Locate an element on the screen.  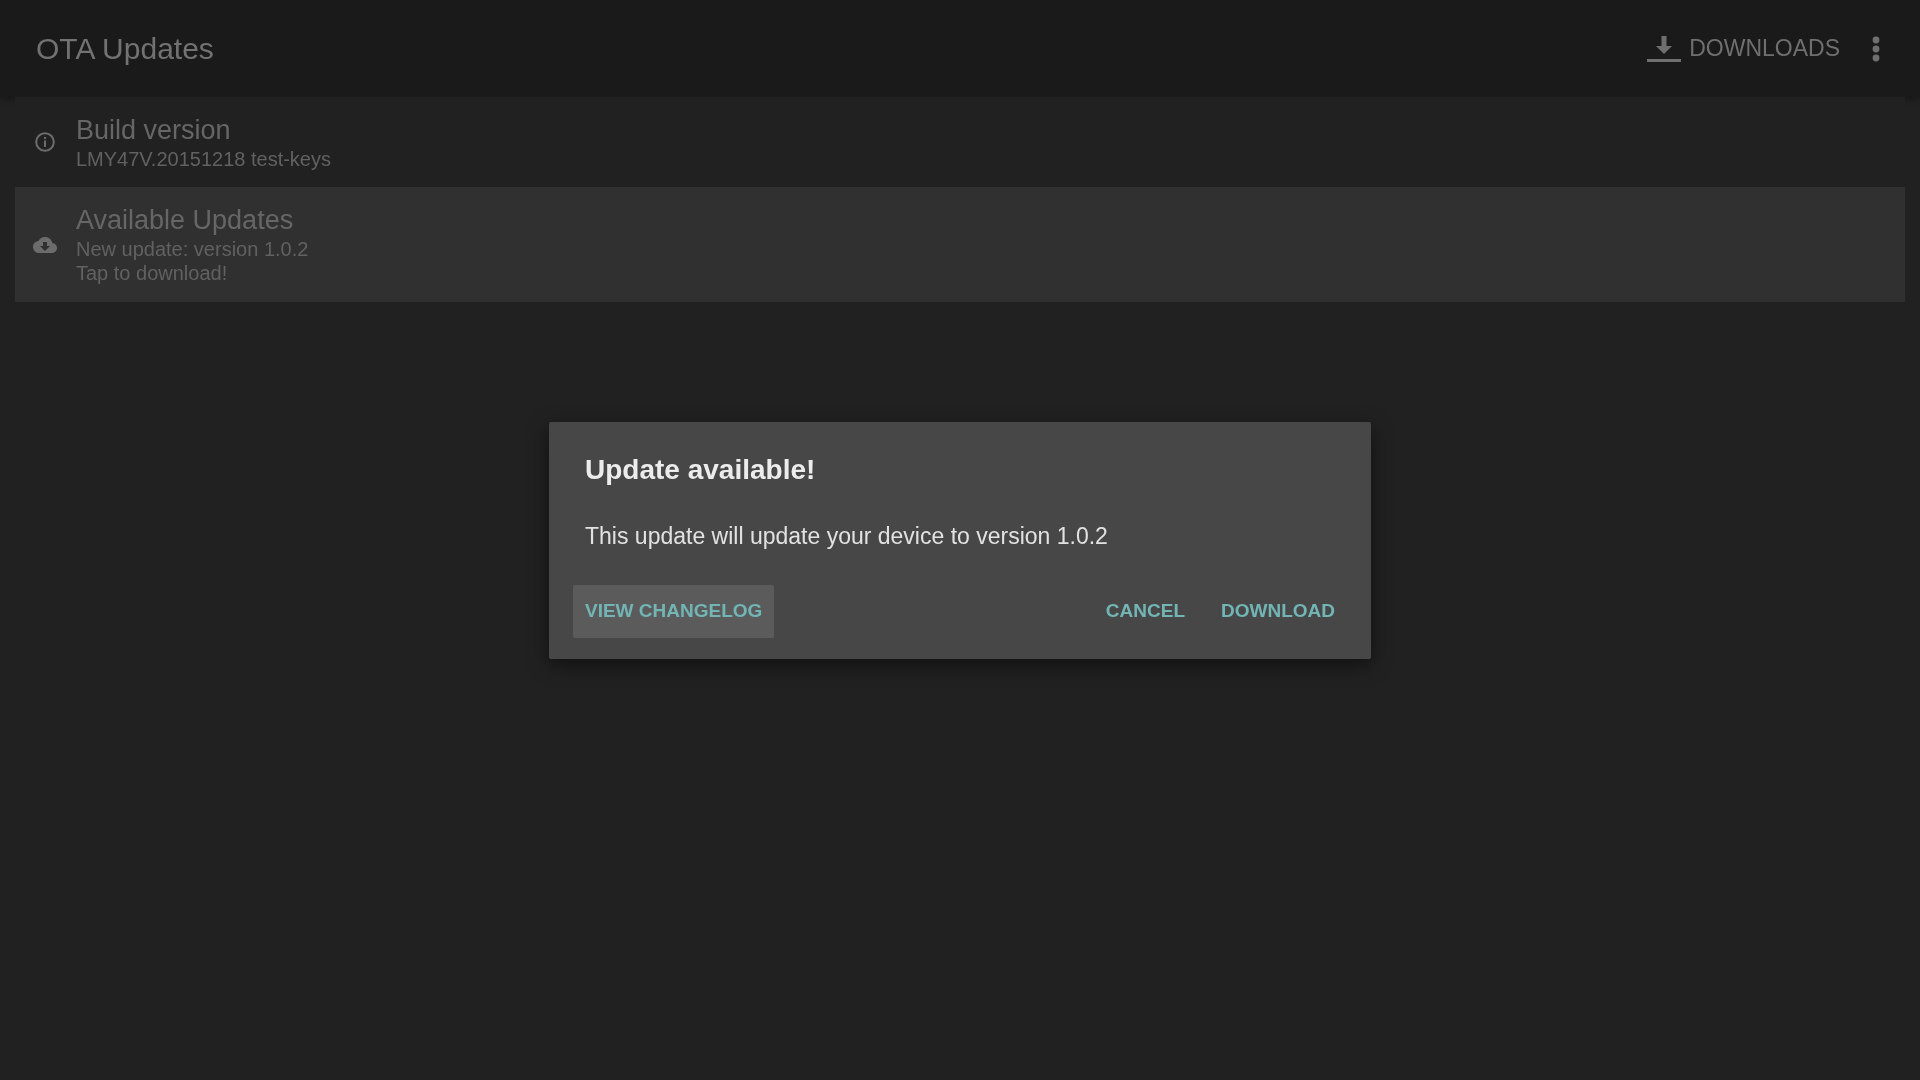
dialog-message: This update will update your device to version 1.0.2 is located at coordinates (846, 536).